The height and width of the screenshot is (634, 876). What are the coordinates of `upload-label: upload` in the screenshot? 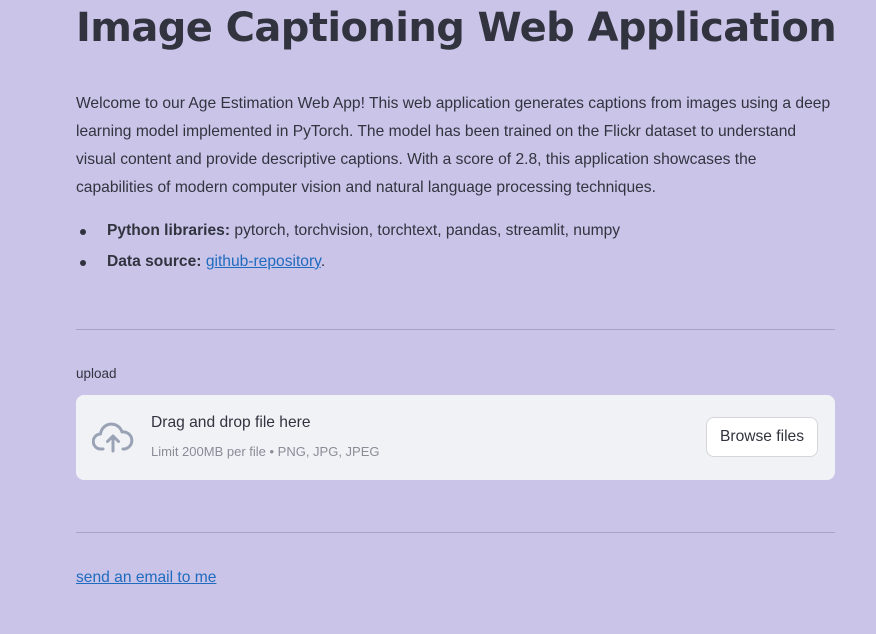 It's located at (96, 373).